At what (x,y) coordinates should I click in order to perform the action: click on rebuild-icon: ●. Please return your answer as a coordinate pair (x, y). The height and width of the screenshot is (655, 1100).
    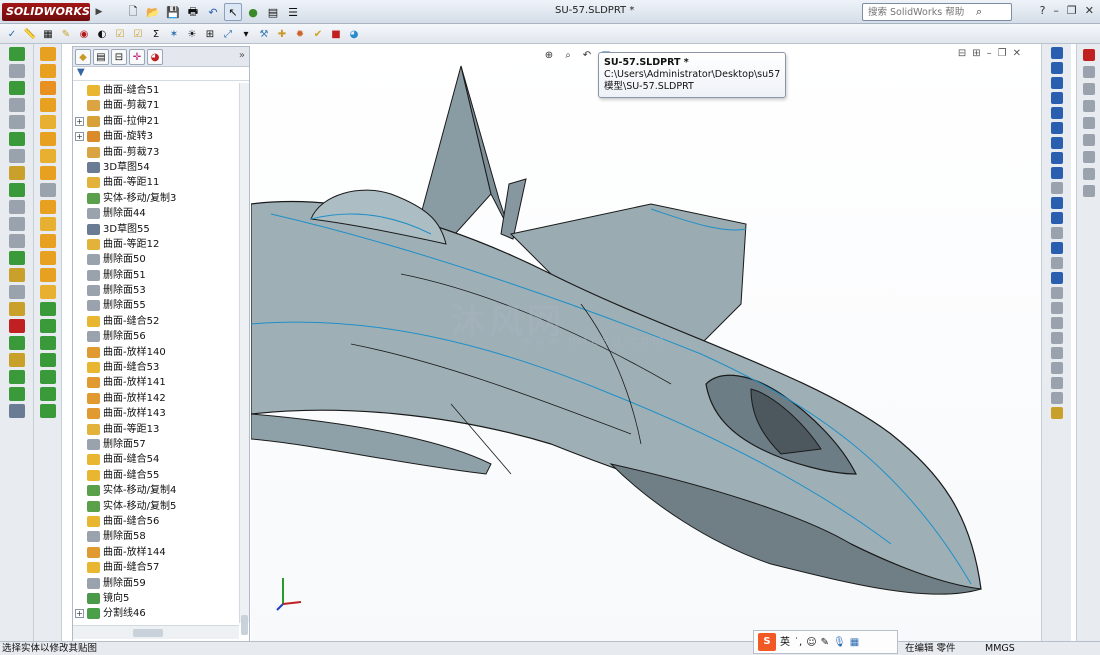
    Looking at the image, I should click on (253, 12).